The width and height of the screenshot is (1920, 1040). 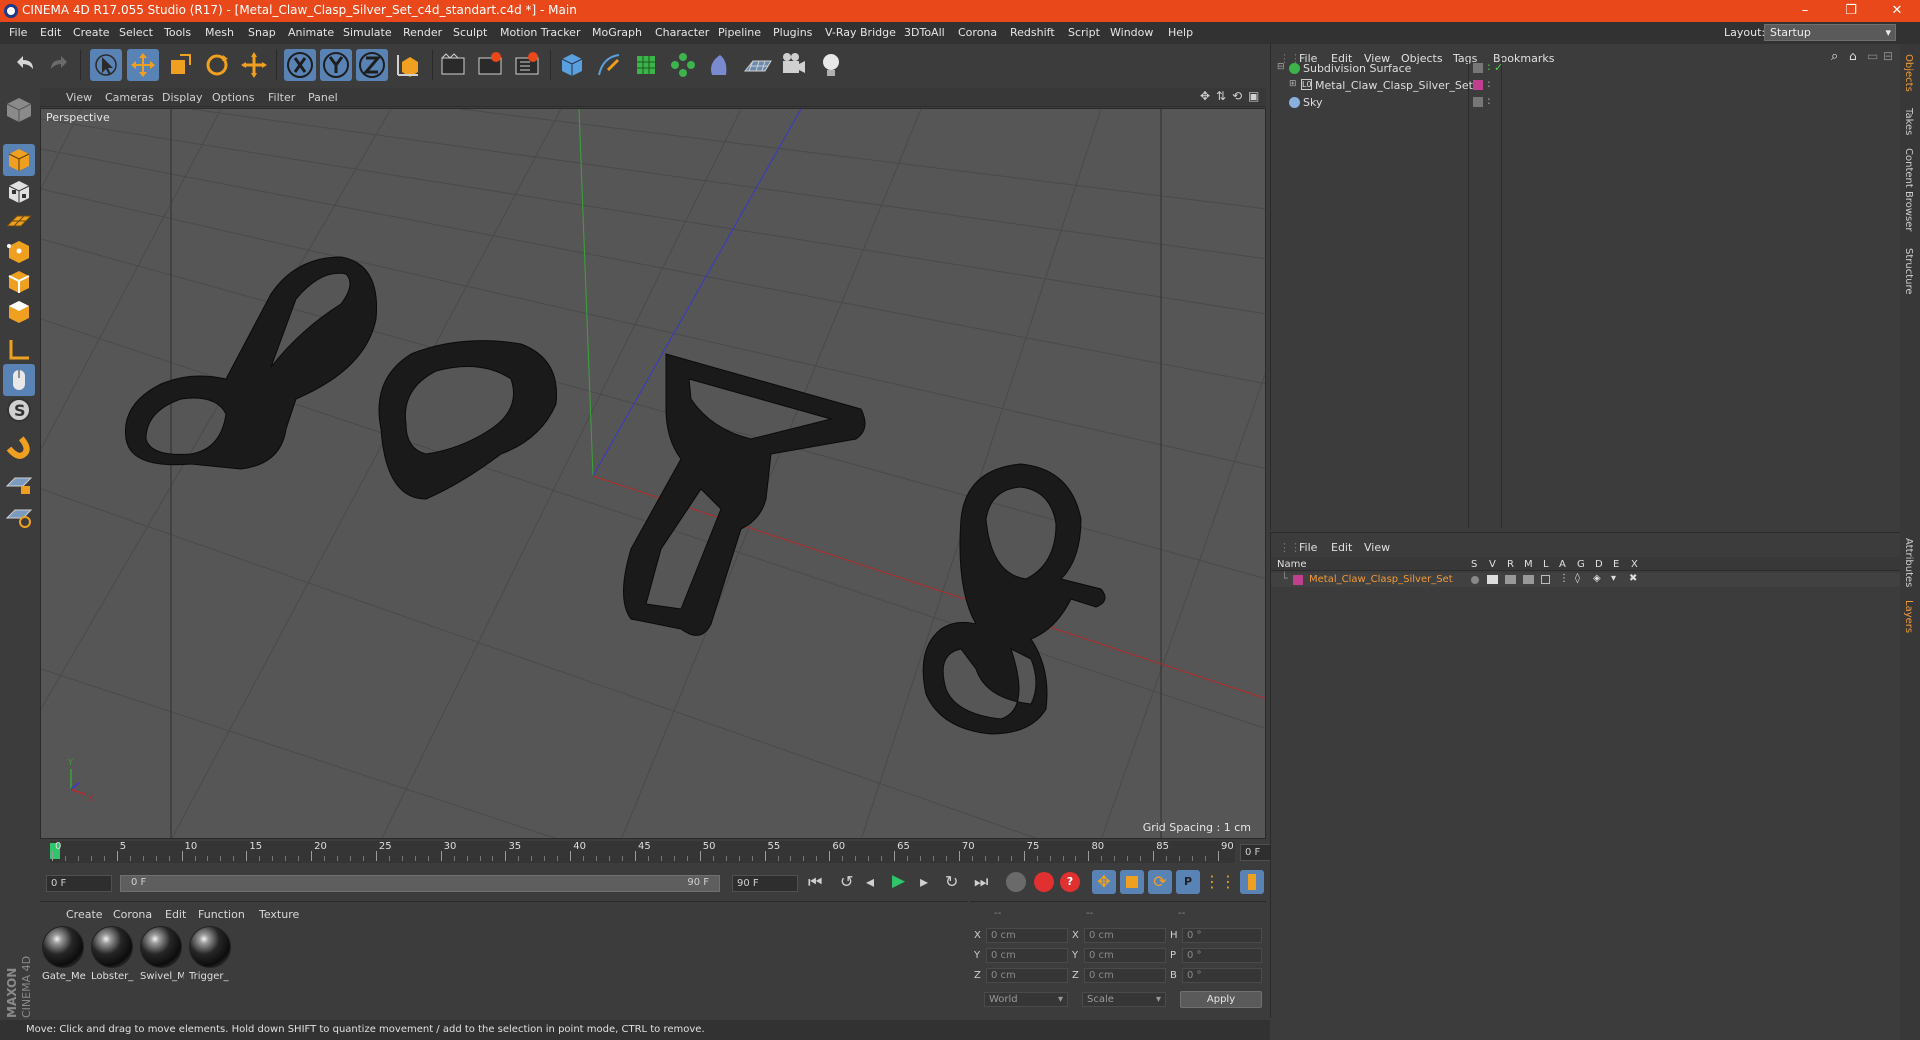 What do you see at coordinates (1016, 882) in the screenshot?
I see `keyframe-off-icon` at bounding box center [1016, 882].